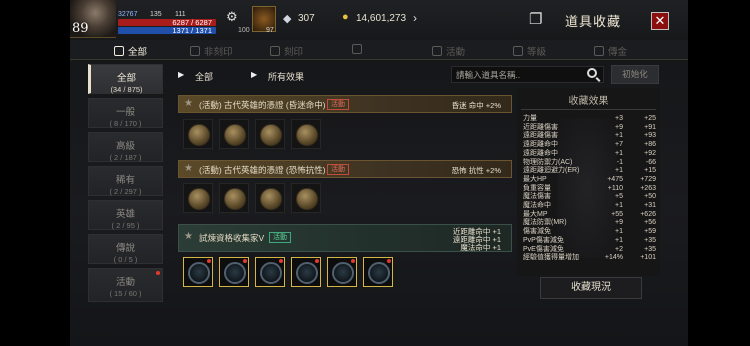 This screenshot has height=346, width=750. I want to click on category-advanced: 高級( 2 / 187 ), so click(125, 147).